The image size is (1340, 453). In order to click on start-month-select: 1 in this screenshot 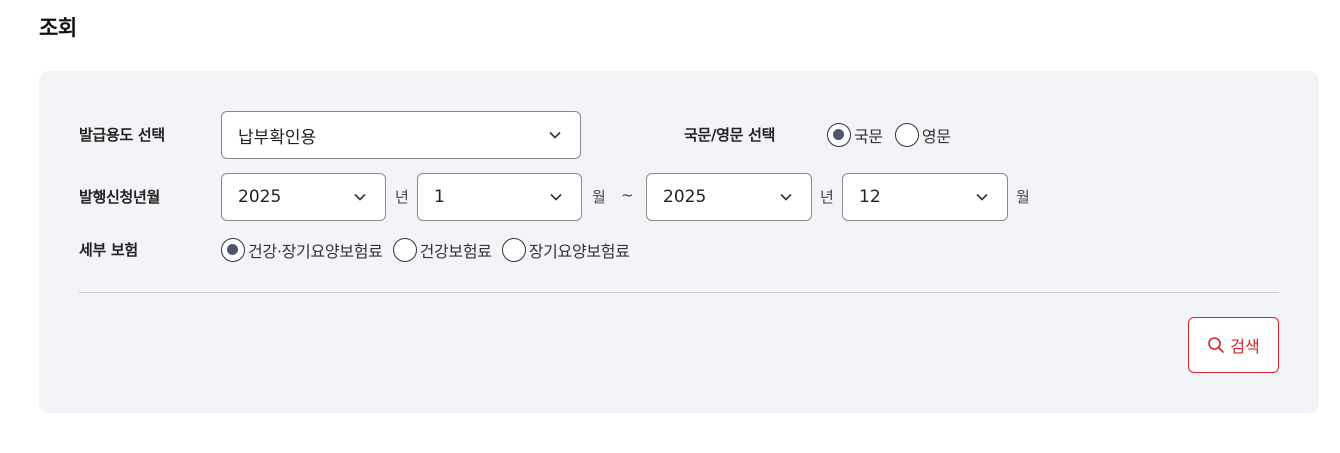, I will do `click(499, 197)`.